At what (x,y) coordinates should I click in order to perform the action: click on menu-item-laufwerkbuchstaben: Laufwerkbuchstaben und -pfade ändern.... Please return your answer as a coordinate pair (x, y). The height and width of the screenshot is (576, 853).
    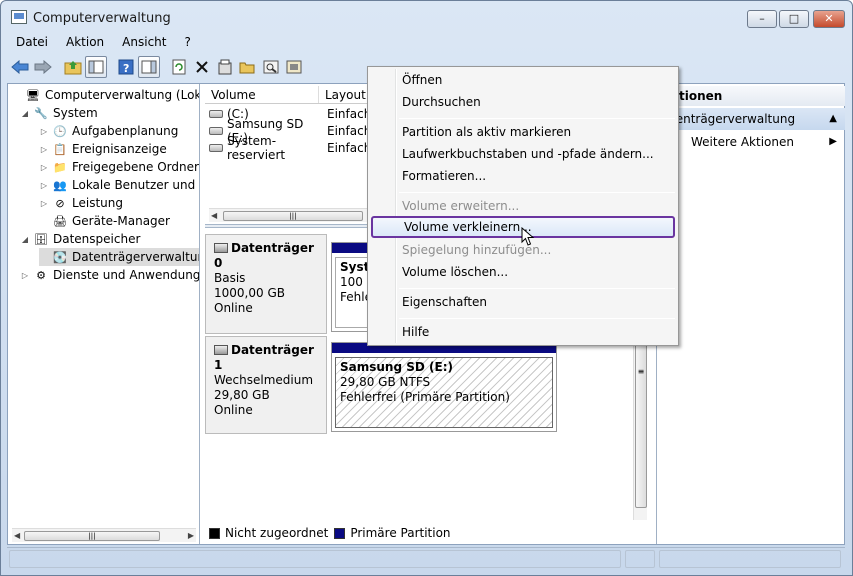
    Looking at the image, I should click on (523, 154).